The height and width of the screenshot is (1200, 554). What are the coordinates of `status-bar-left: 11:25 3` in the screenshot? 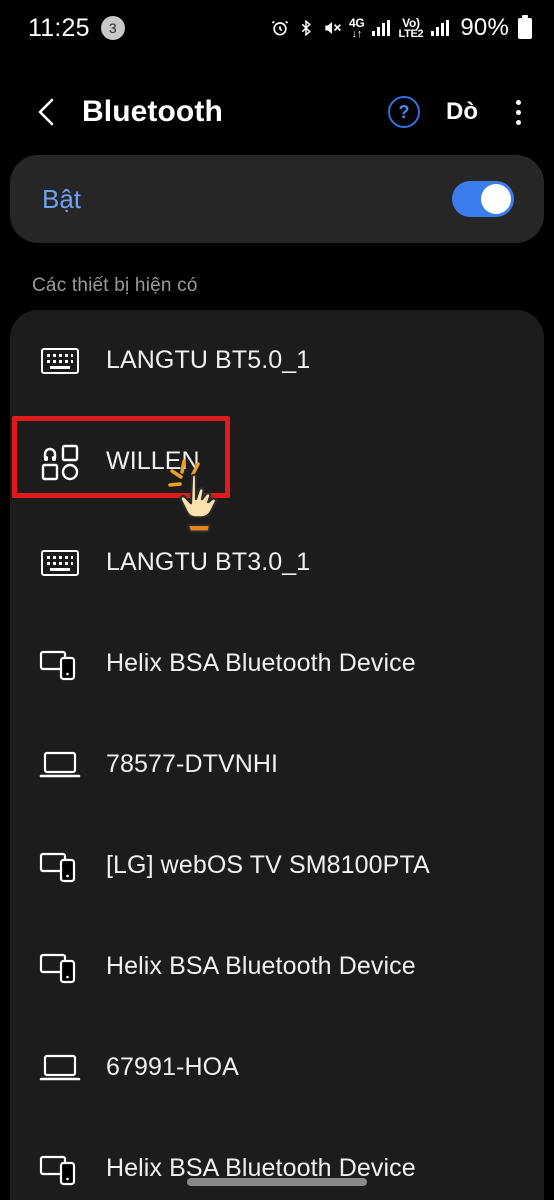 It's located at (76, 28).